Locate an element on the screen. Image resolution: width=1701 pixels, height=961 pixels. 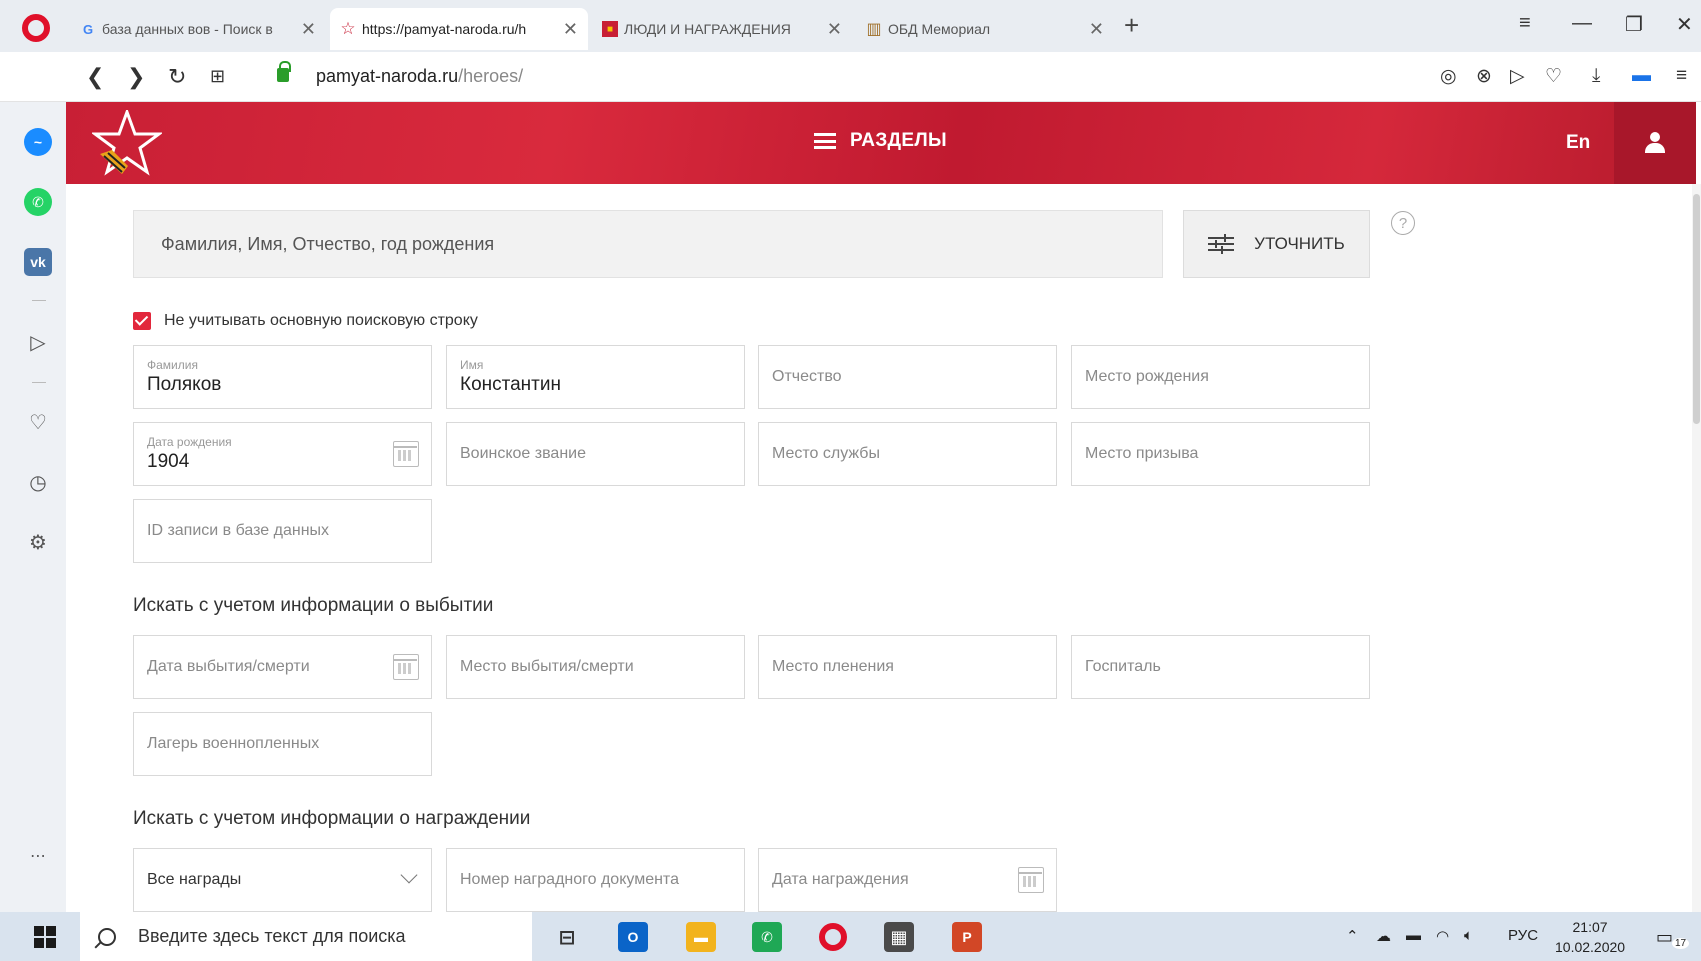
notifications-icon: ▭ is located at coordinates (1664, 937).